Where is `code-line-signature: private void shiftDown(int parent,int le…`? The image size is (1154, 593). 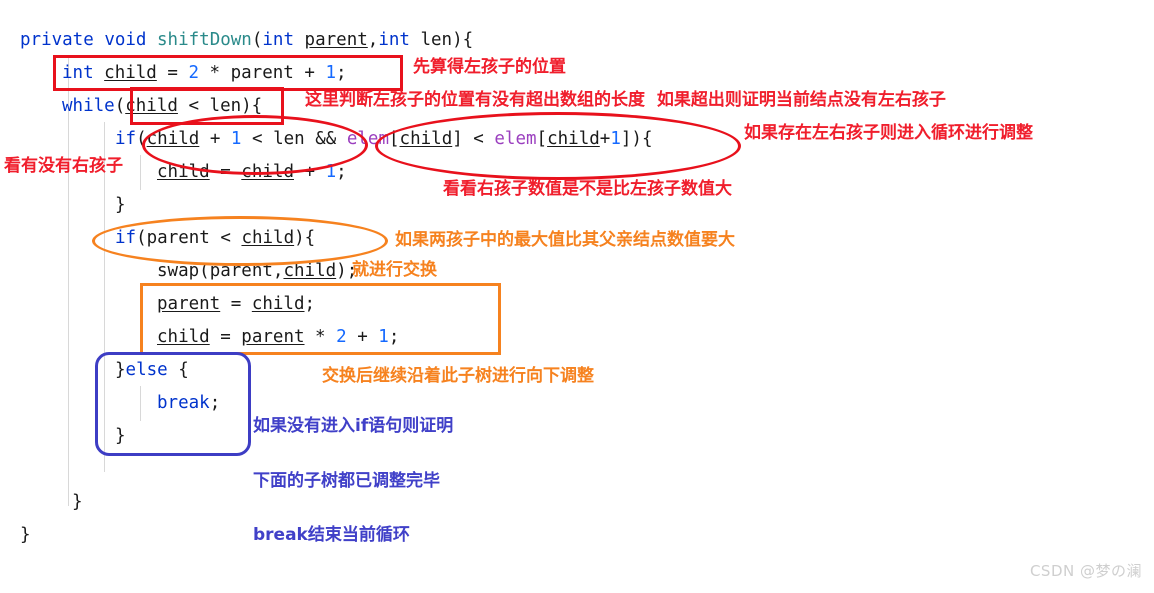
code-line-signature: private void shiftDown(int parent,int le… is located at coordinates (246, 40).